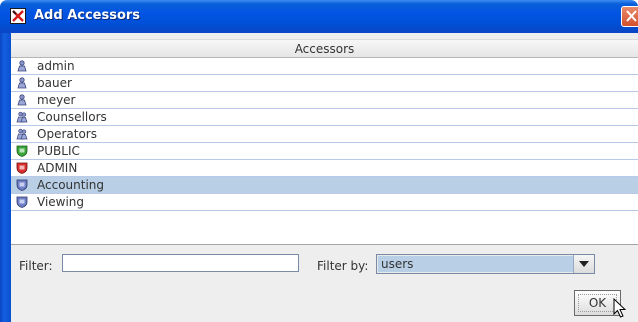 Image resolution: width=638 pixels, height=322 pixels. What do you see at coordinates (324, 48) in the screenshot?
I see `column-header-accessors: Accessors` at bounding box center [324, 48].